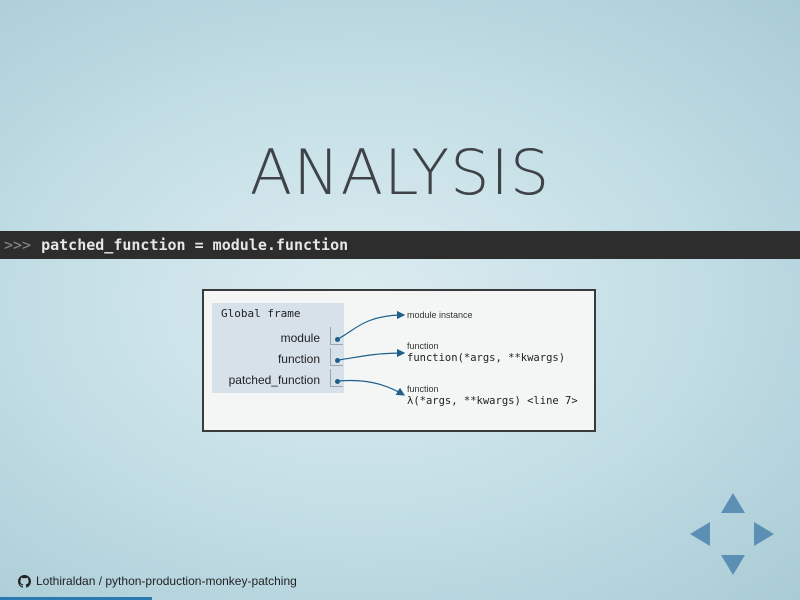 The width and height of the screenshot is (800, 600). Describe the element at coordinates (371, 325) in the screenshot. I see `arrow-module` at that location.